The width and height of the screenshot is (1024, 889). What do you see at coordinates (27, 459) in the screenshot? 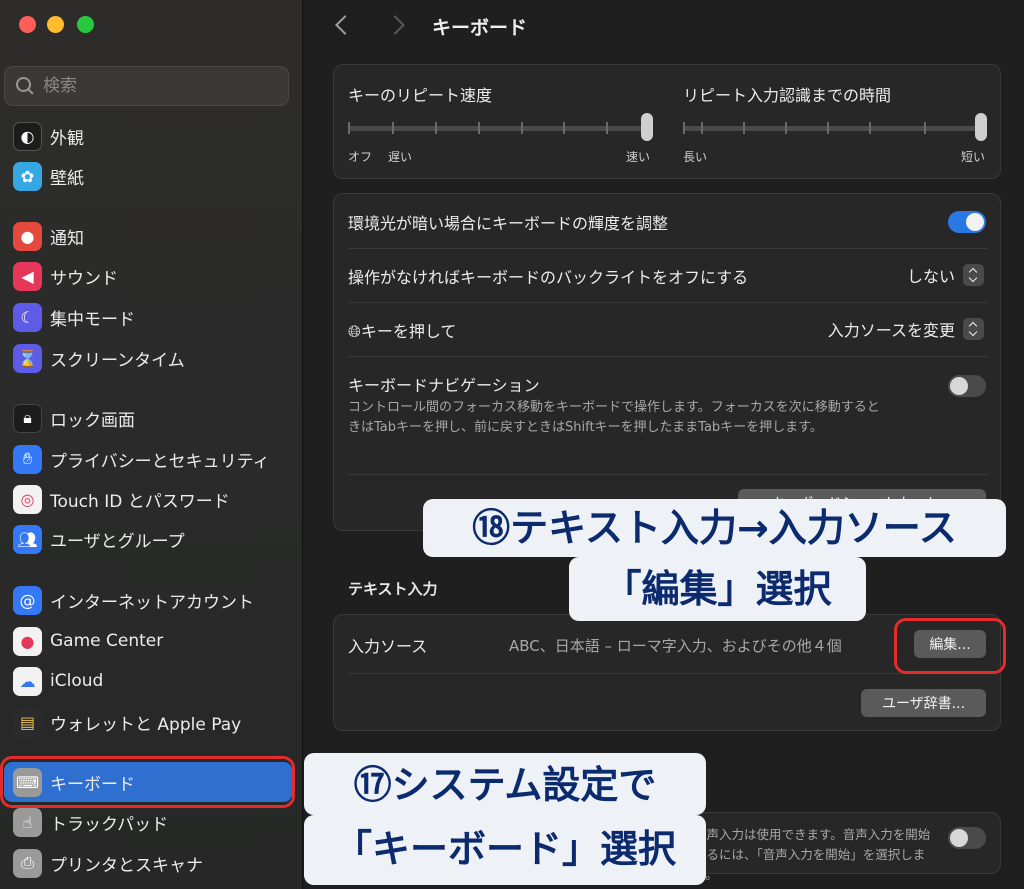
I see `hand-icon: ✋︎` at bounding box center [27, 459].